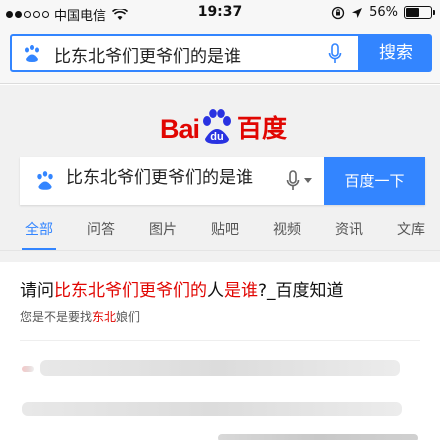 This screenshot has height=440, width=440. What do you see at coordinates (216, 137) in the screenshot?
I see `logo-paw-text: du` at bounding box center [216, 137].